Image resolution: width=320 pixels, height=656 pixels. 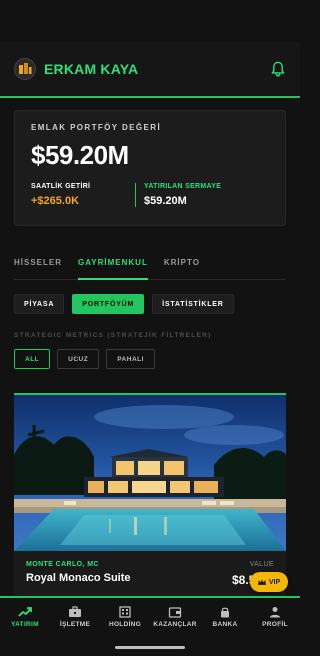 What do you see at coordinates (183, 186) in the screenshot?
I see `invested-capital-label: YATIRILAN SERMAYE` at bounding box center [183, 186].